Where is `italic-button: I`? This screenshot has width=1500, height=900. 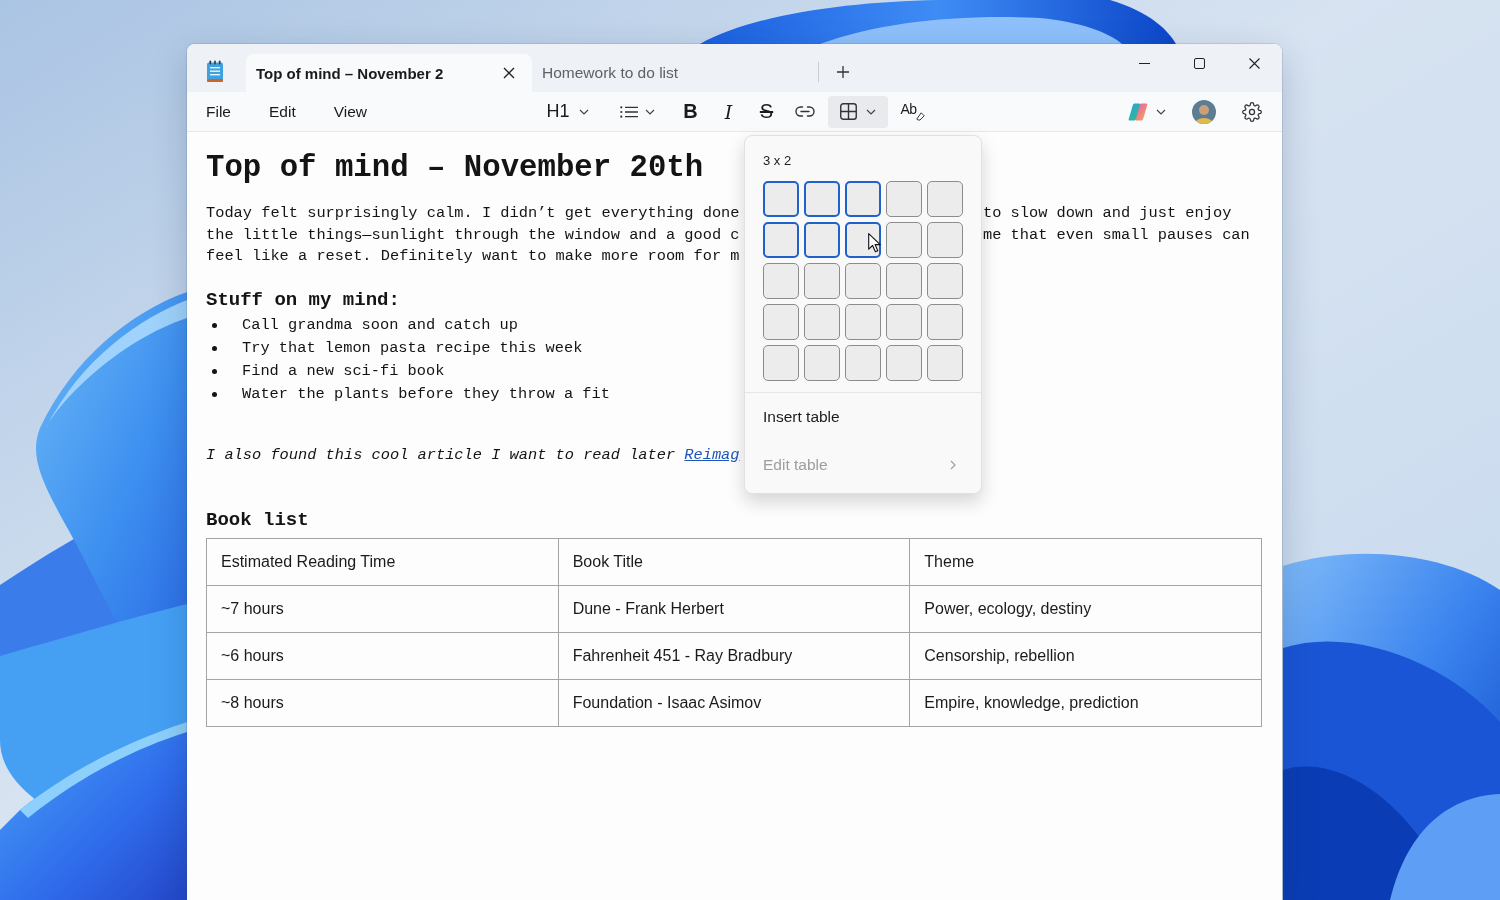
italic-button: I is located at coordinates (728, 111).